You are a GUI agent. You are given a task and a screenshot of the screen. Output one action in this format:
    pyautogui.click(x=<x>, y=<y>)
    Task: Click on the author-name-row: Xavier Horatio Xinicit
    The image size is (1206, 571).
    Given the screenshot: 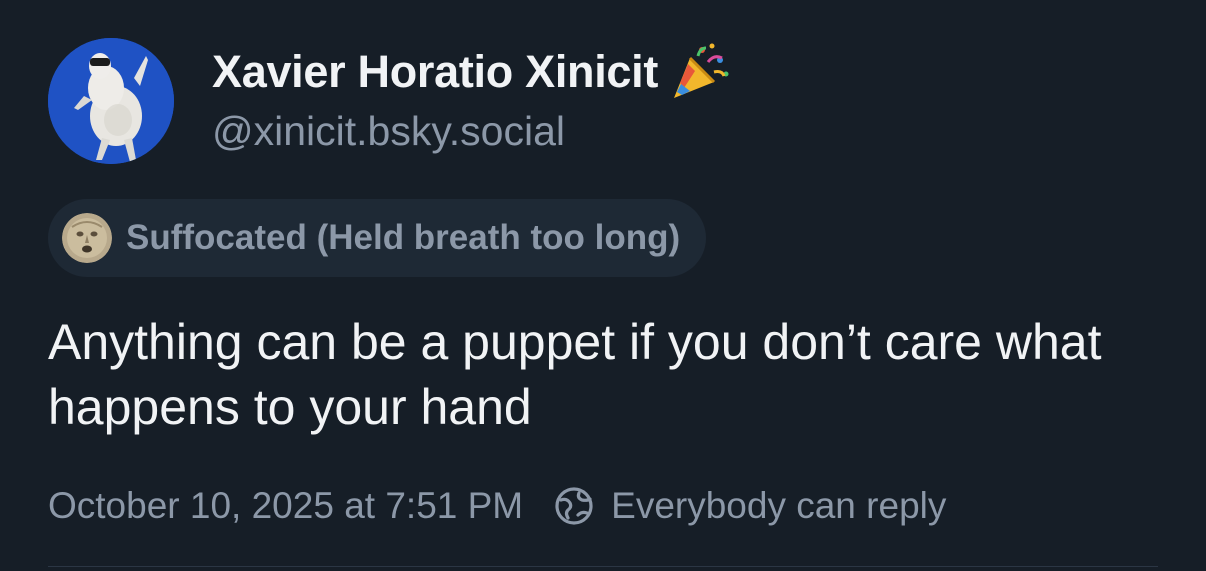 What is the action you would take?
    pyautogui.click(x=472, y=72)
    